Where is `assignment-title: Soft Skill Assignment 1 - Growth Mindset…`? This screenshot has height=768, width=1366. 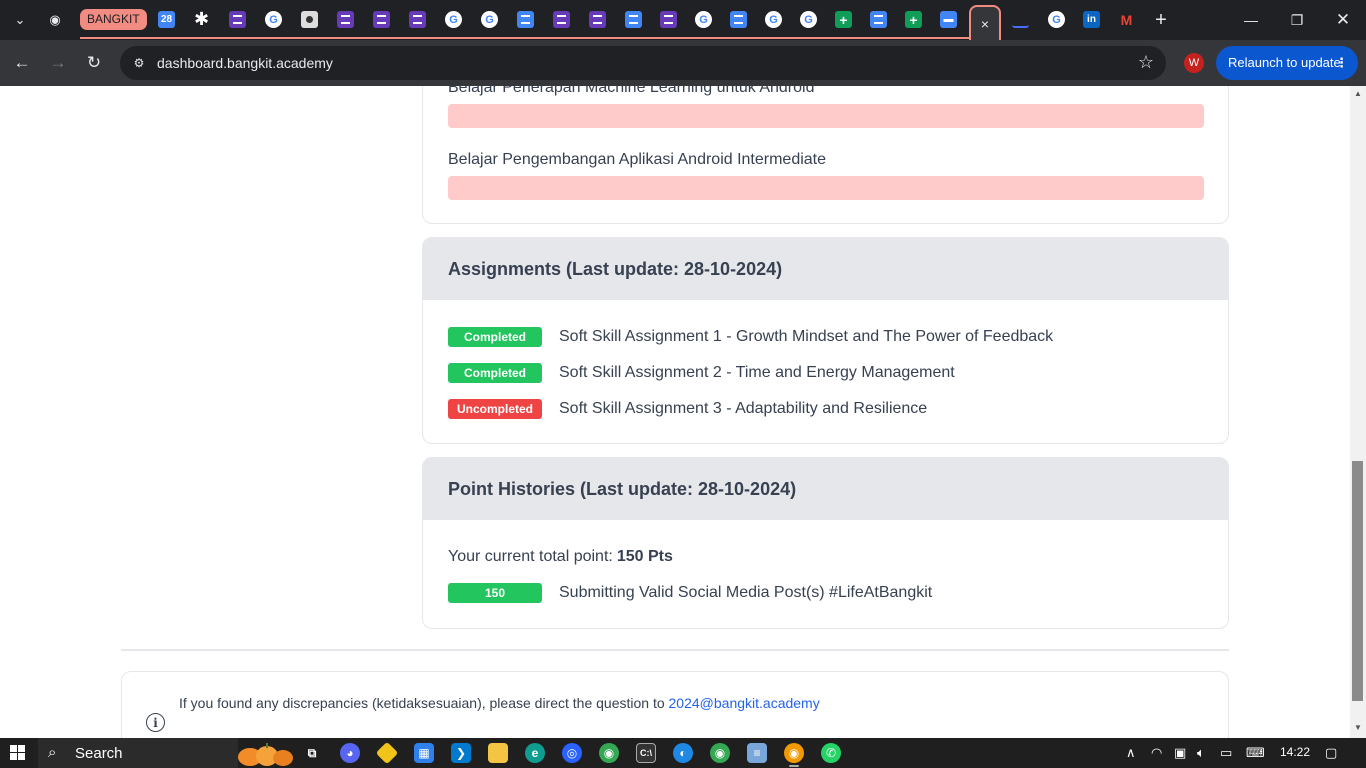
assignment-title: Soft Skill Assignment 1 - Growth Mindset… is located at coordinates (806, 336).